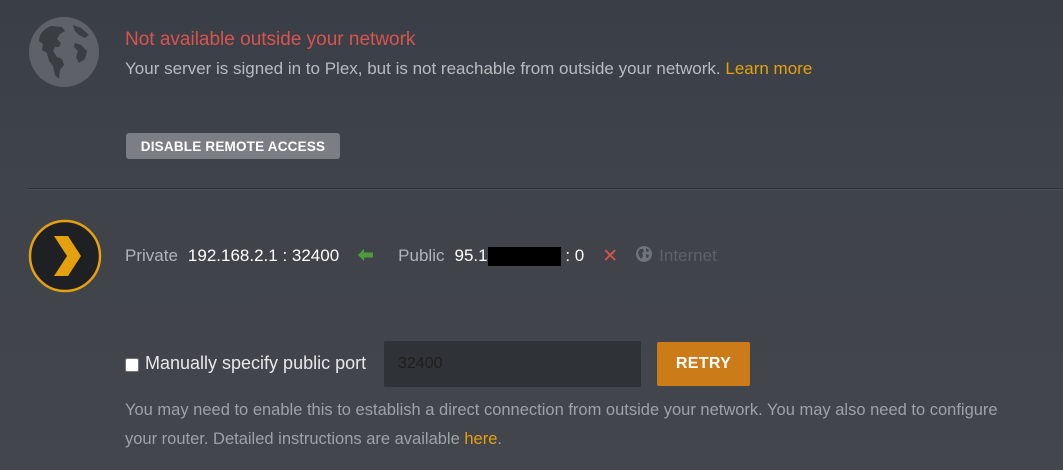 Image resolution: width=1063 pixels, height=470 pixels. Describe the element at coordinates (151, 255) in the screenshot. I see `private-label: Private` at that location.